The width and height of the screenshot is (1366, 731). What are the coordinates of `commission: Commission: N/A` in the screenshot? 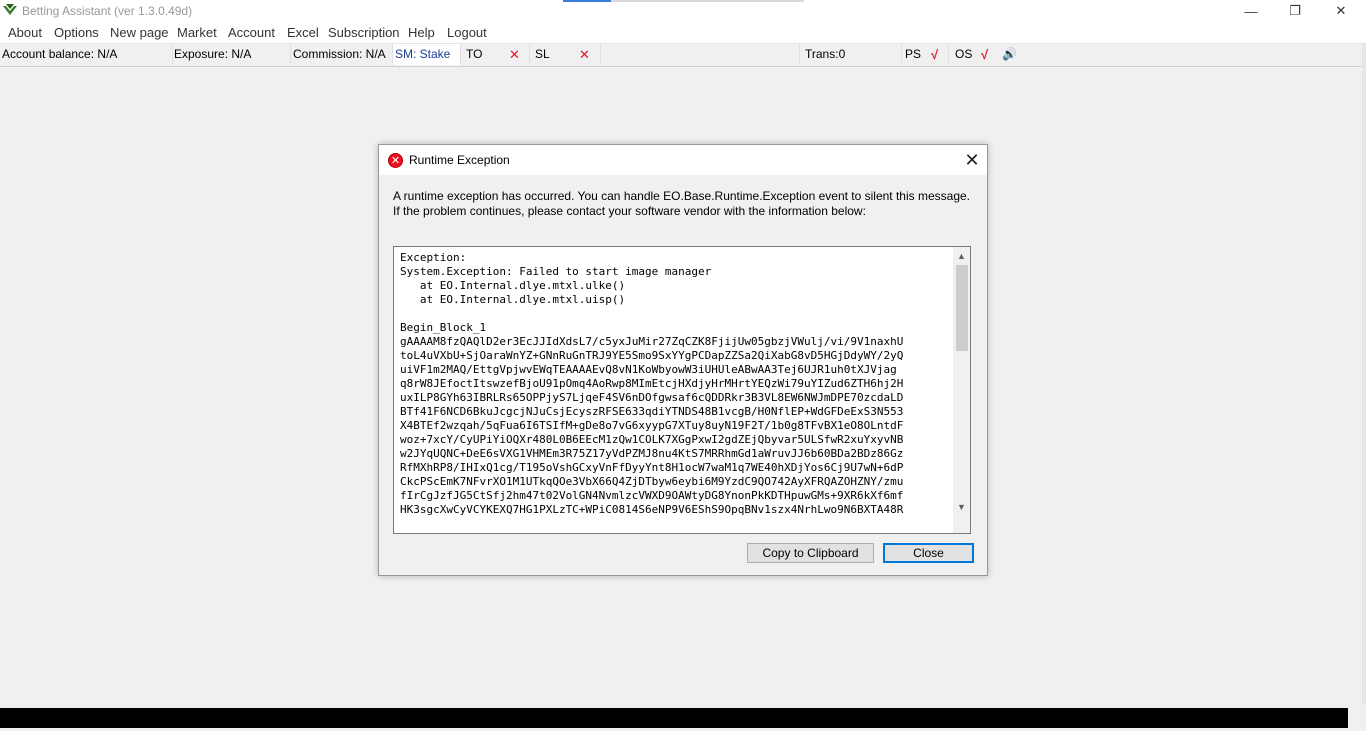 It's located at (341, 54).